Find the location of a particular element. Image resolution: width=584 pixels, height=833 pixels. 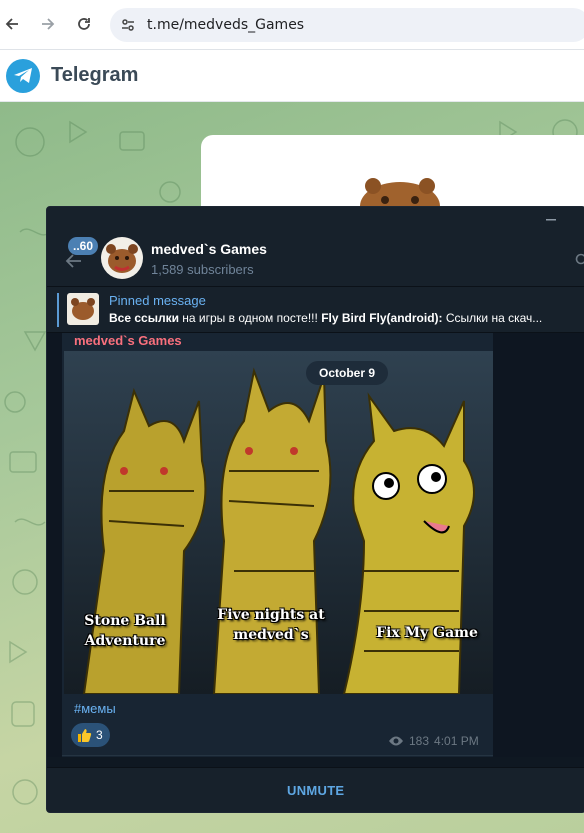

channel-avatar is located at coordinates (122, 258).